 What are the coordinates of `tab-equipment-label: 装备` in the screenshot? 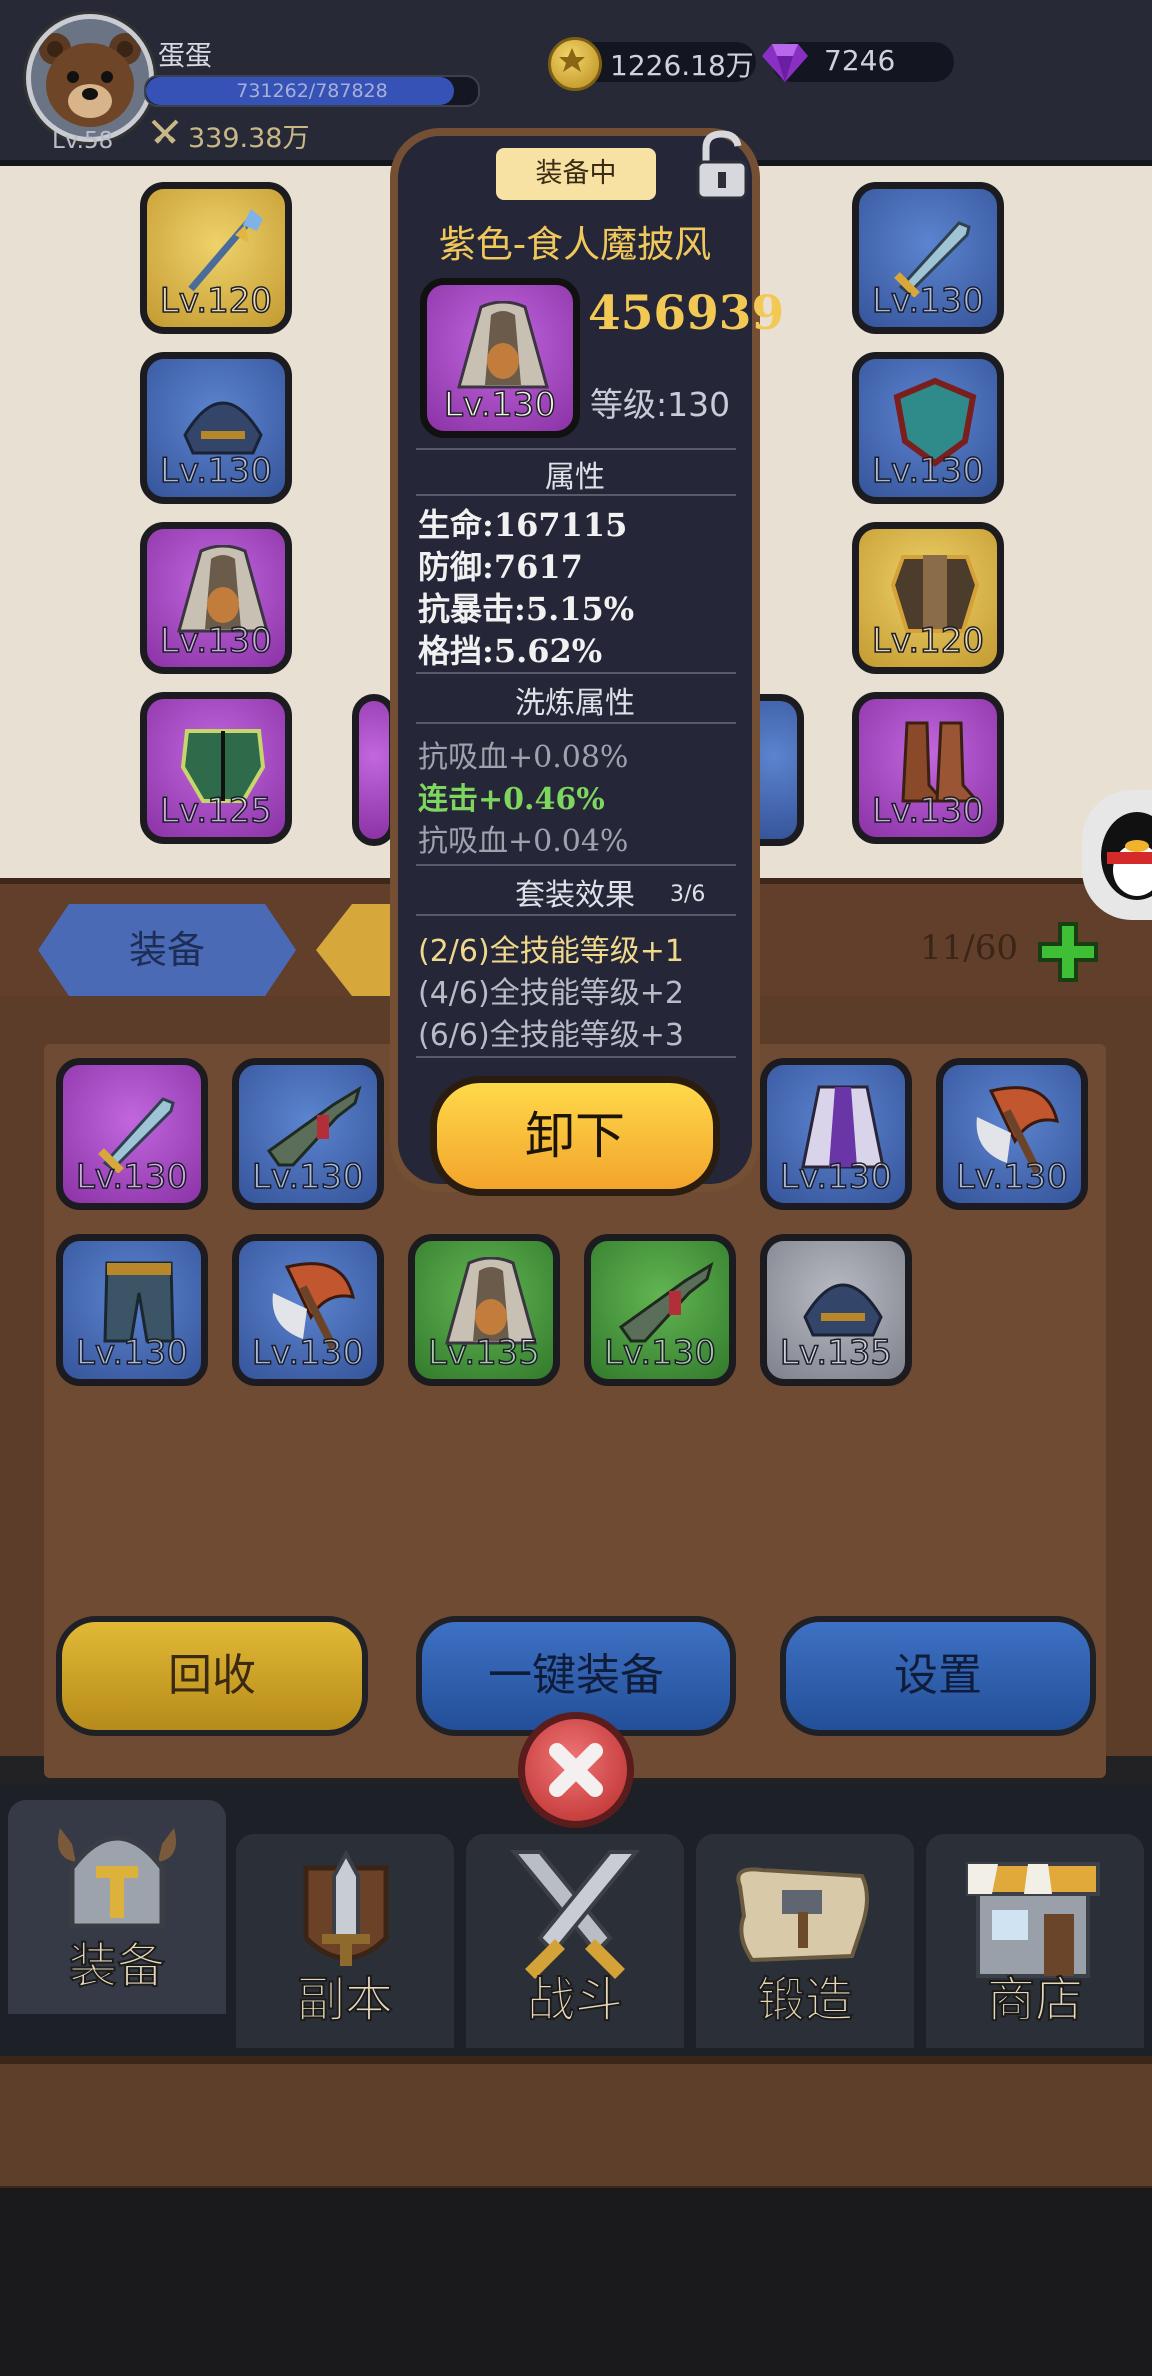 It's located at (166, 950).